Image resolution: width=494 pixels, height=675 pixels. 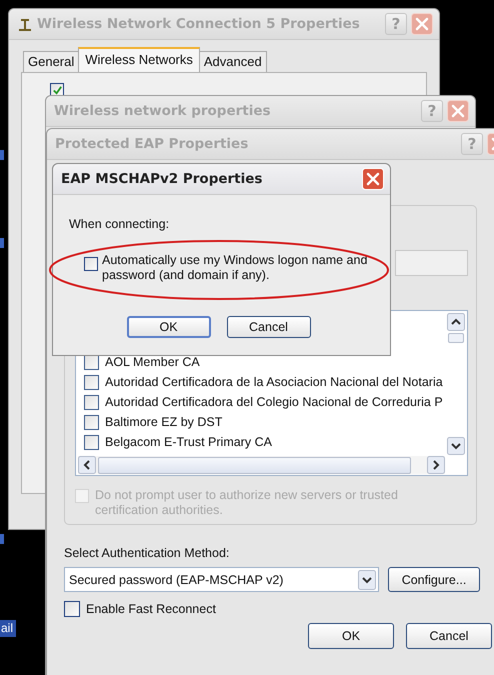 What do you see at coordinates (199, 24) in the screenshot?
I see `window-title: Wireless Network Connection 5 Properties` at bounding box center [199, 24].